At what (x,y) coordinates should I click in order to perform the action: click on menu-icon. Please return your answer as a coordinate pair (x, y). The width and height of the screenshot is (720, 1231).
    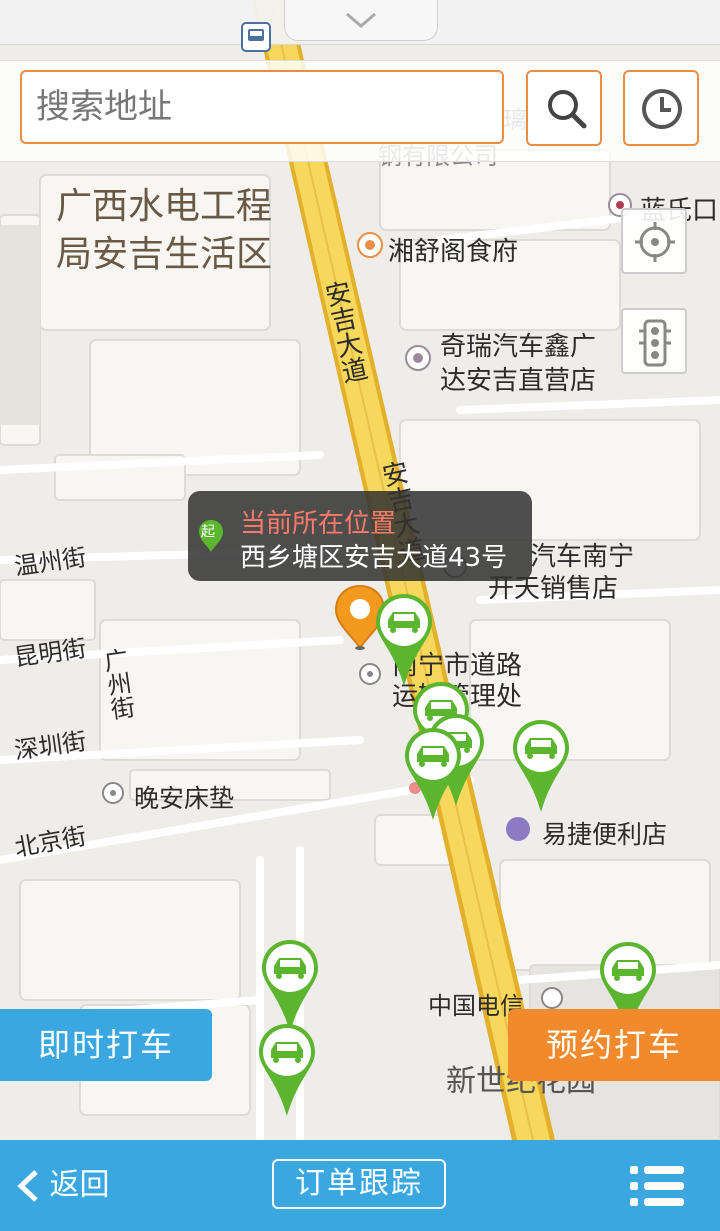
    Looking at the image, I should click on (657, 1186).